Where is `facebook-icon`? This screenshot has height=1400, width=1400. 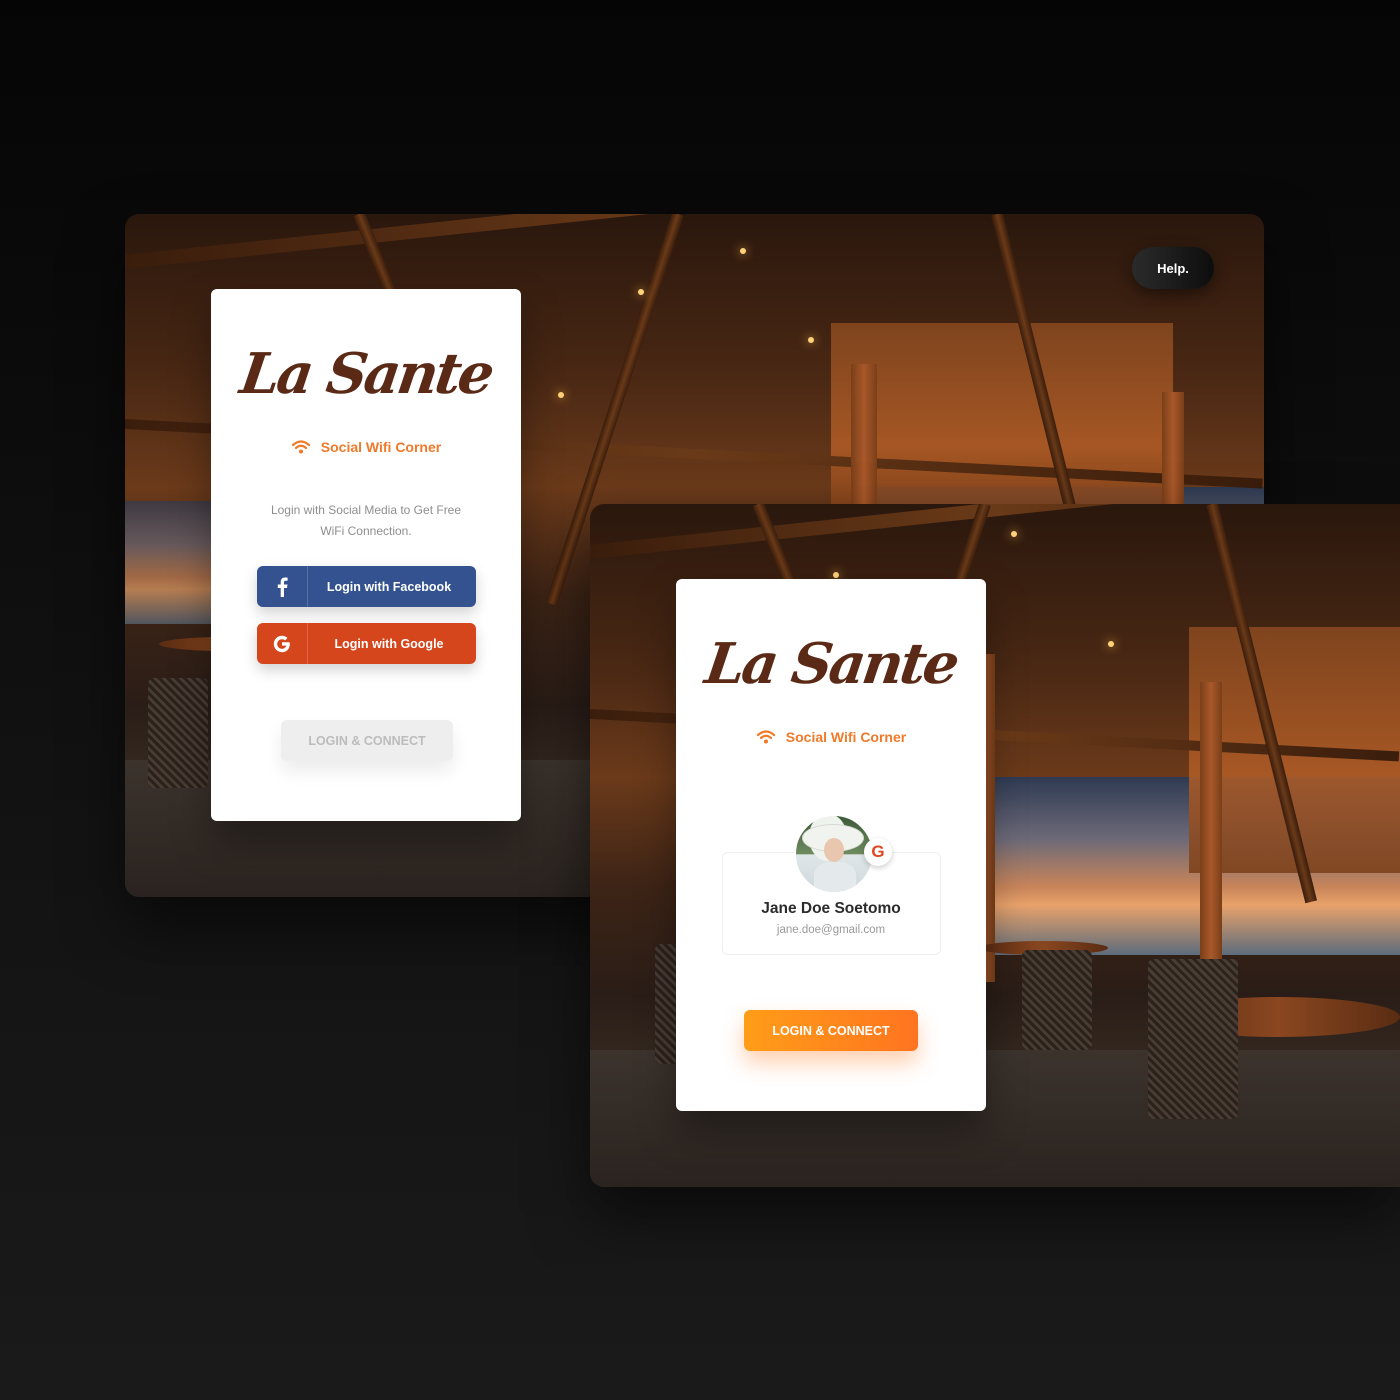
facebook-icon is located at coordinates (282, 586).